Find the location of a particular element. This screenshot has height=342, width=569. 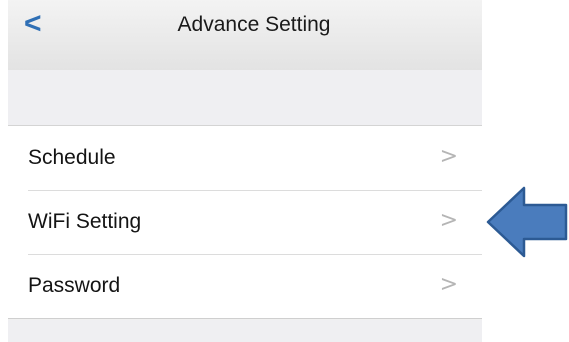

page-title: Advance Setting is located at coordinates (254, 24).